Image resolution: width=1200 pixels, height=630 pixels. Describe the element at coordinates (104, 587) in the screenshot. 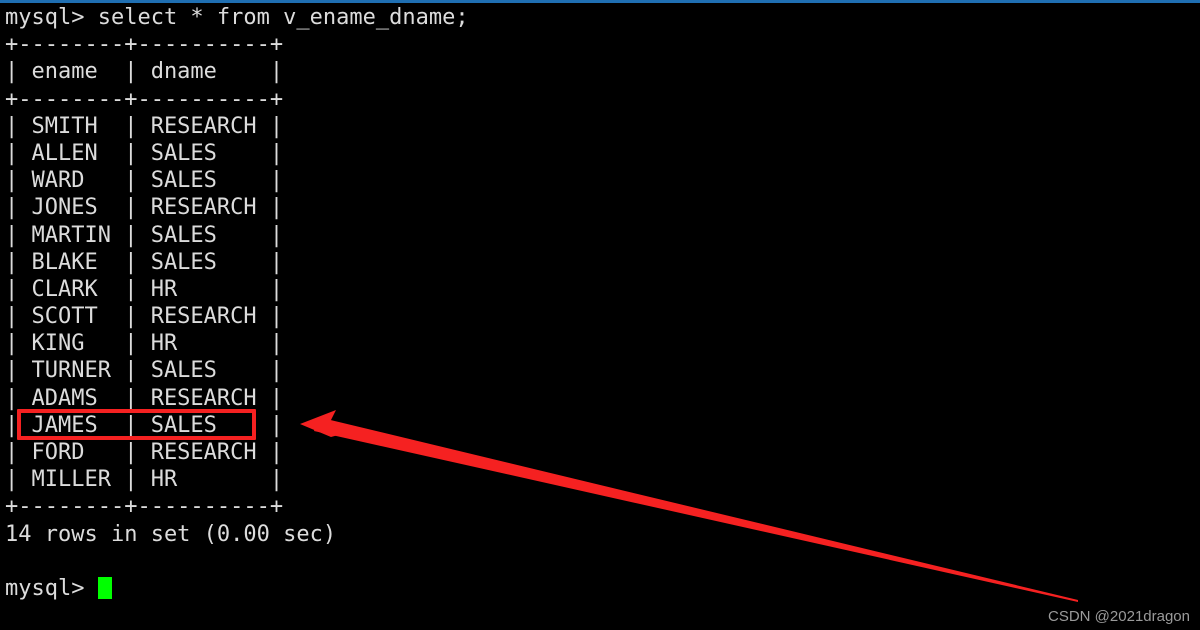

I see `text-cursor` at that location.